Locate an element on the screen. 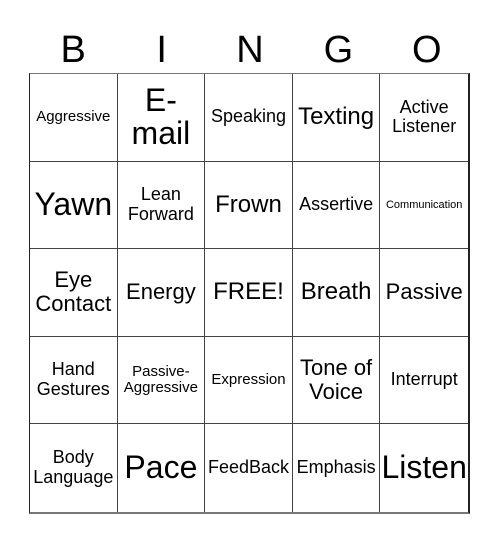 The image size is (500, 544). bingo-cell-label: Body Language is located at coordinates (73, 467).